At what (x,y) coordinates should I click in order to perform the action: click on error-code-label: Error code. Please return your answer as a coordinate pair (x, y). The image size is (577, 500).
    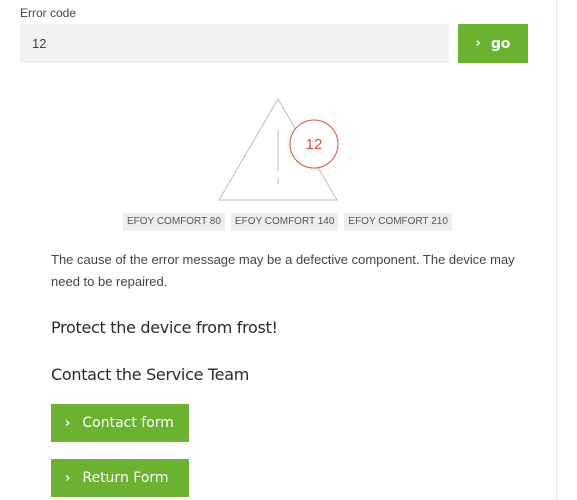
    Looking at the image, I should click on (48, 13).